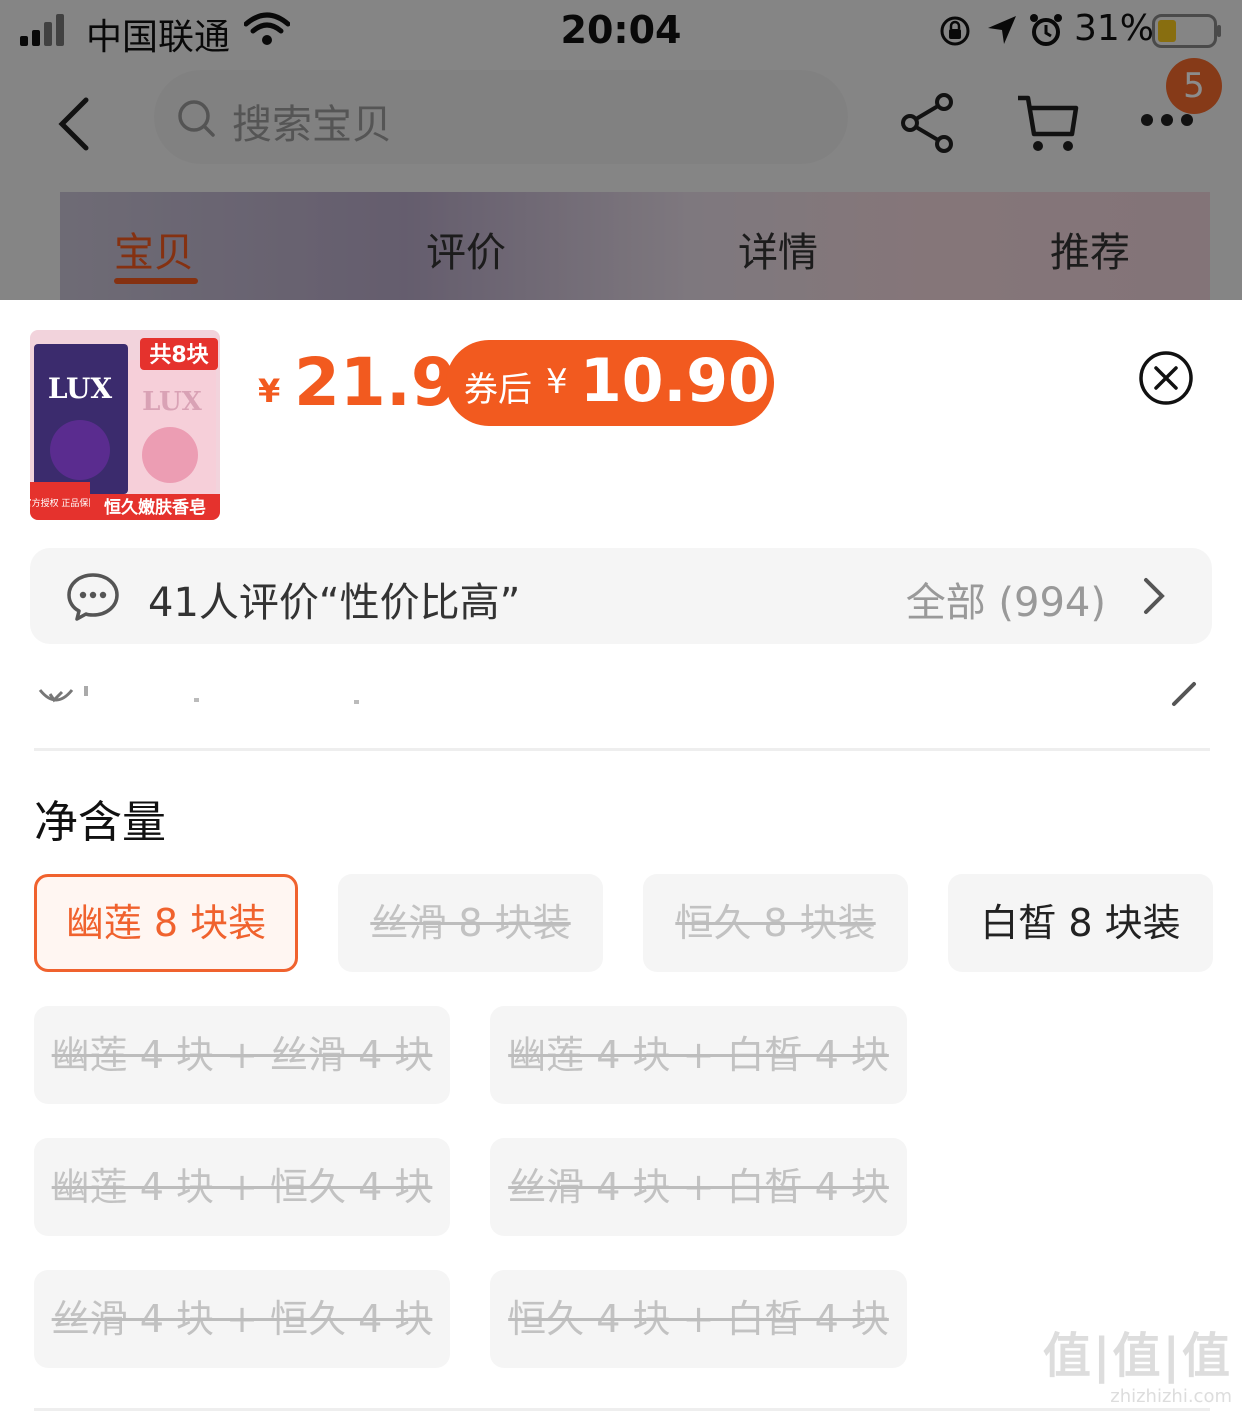 This screenshot has height=1419, width=1242. I want to click on watermark-logo: 值|值|值, so click(1137, 1356).